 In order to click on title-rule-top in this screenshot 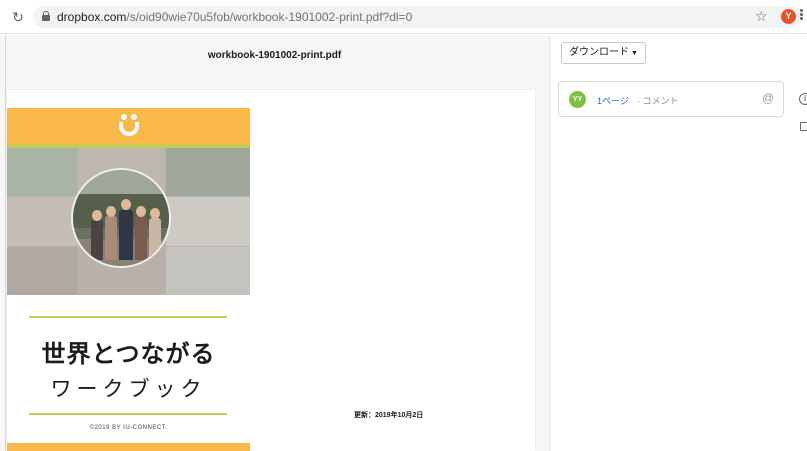, I will do `click(128, 317)`.